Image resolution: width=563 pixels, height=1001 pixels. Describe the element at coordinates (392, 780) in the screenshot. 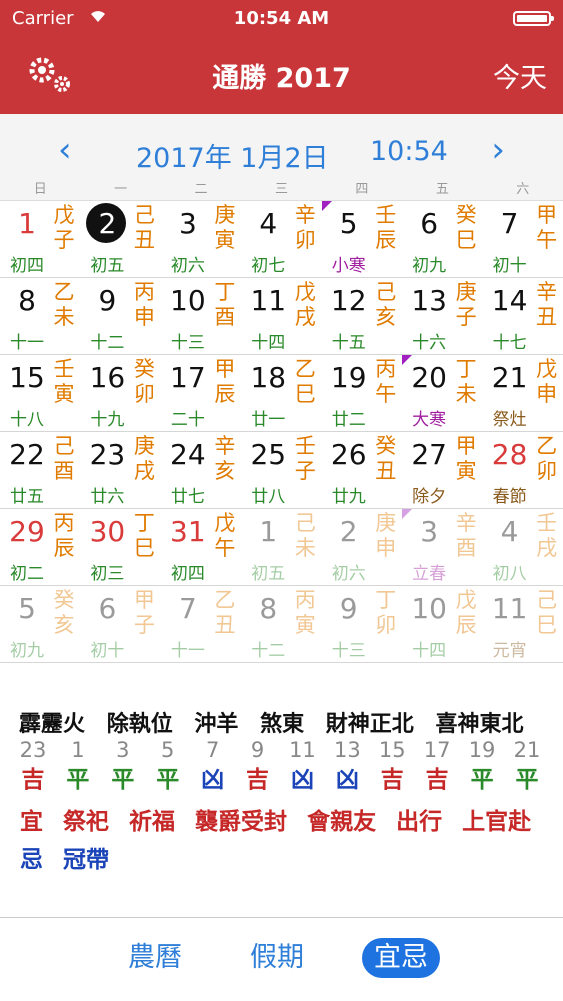

I see `hour-fortune-value: 吉` at that location.